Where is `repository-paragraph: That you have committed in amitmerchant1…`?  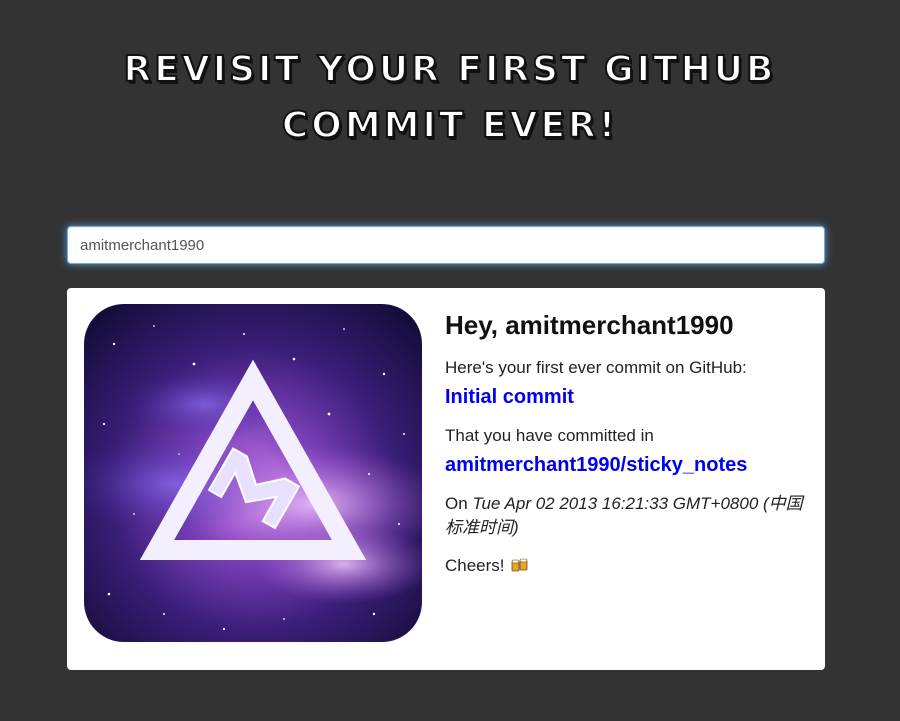 repository-paragraph: That you have committed in amitmerchant1… is located at coordinates (630, 451).